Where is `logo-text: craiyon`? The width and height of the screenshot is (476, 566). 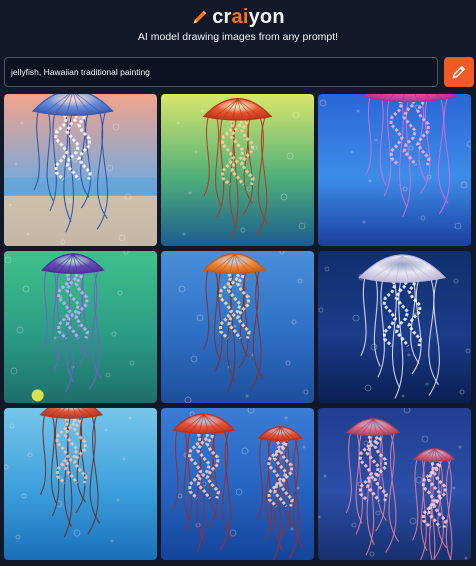
logo-text: craiyon is located at coordinates (248, 16).